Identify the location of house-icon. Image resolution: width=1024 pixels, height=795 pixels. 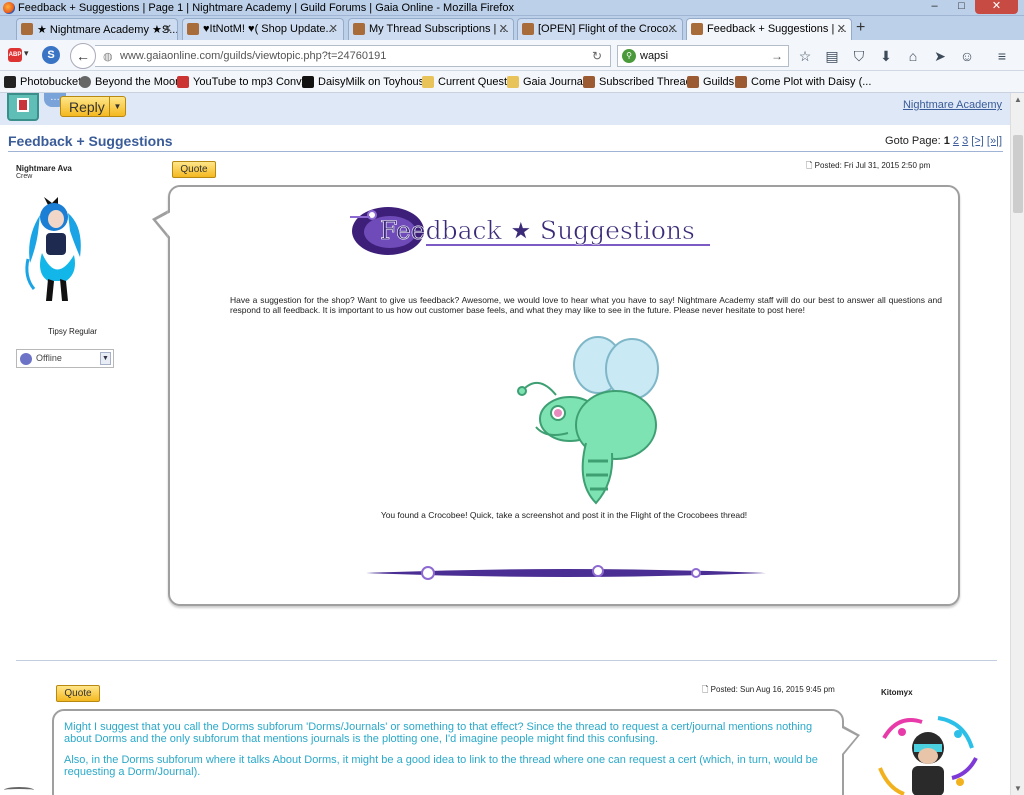
(308, 82).